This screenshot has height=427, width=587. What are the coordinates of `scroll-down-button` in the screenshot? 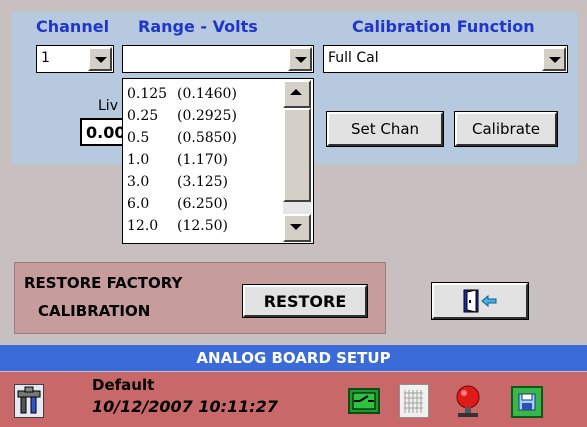 It's located at (297, 228).